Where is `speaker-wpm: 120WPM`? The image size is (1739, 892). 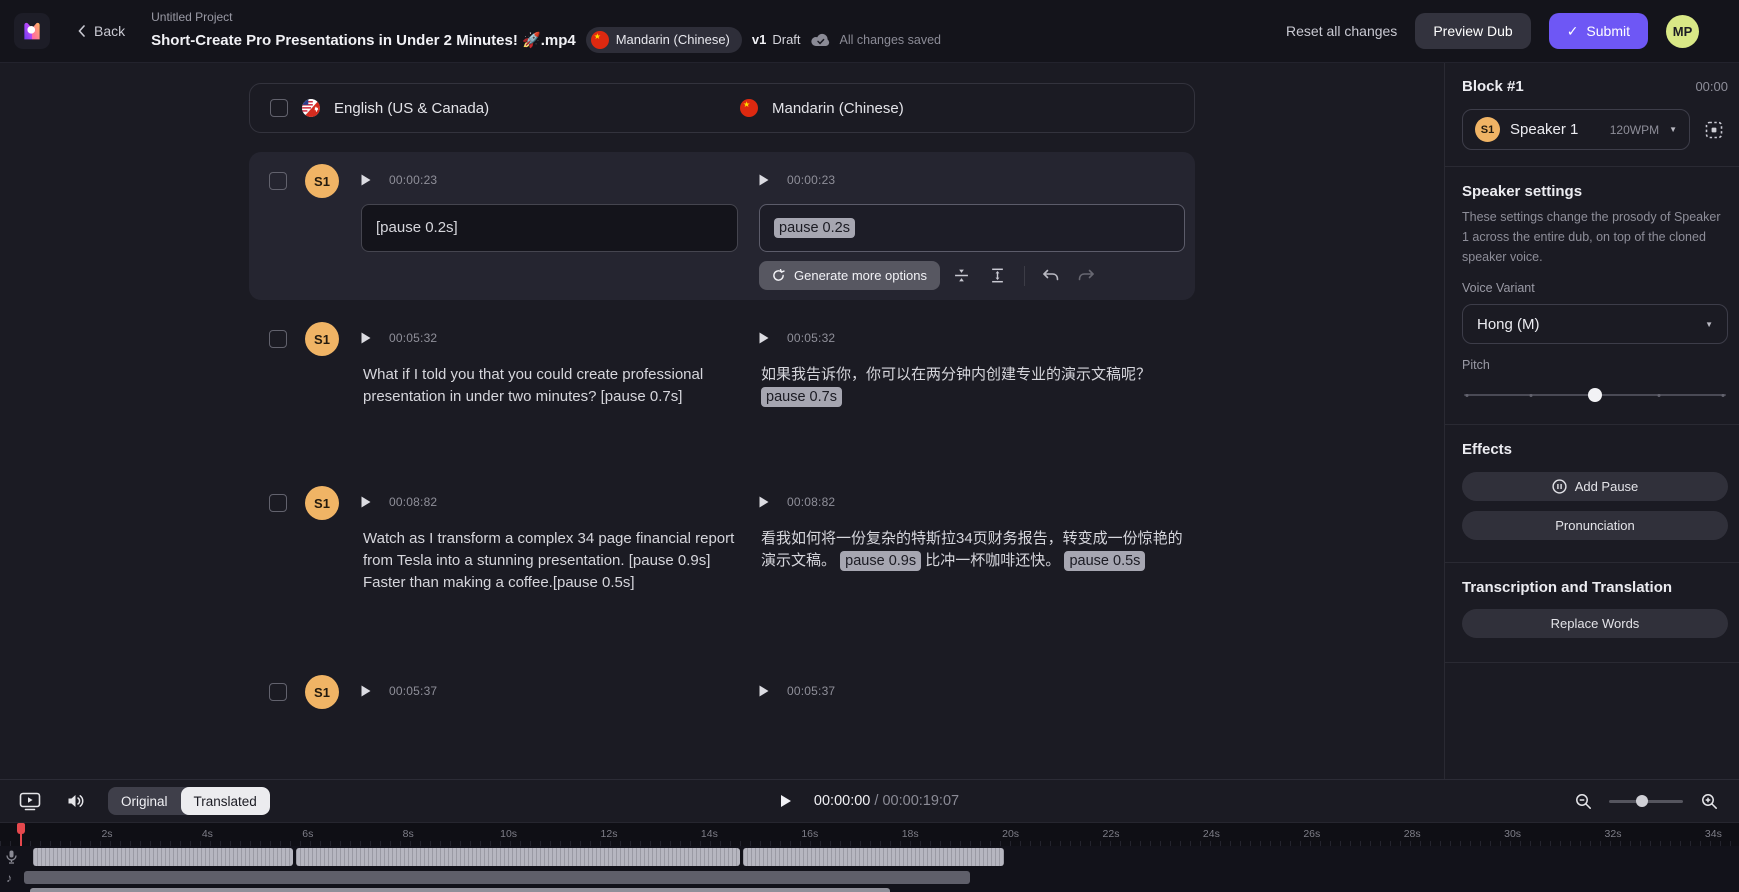
speaker-wpm: 120WPM is located at coordinates (1634, 129).